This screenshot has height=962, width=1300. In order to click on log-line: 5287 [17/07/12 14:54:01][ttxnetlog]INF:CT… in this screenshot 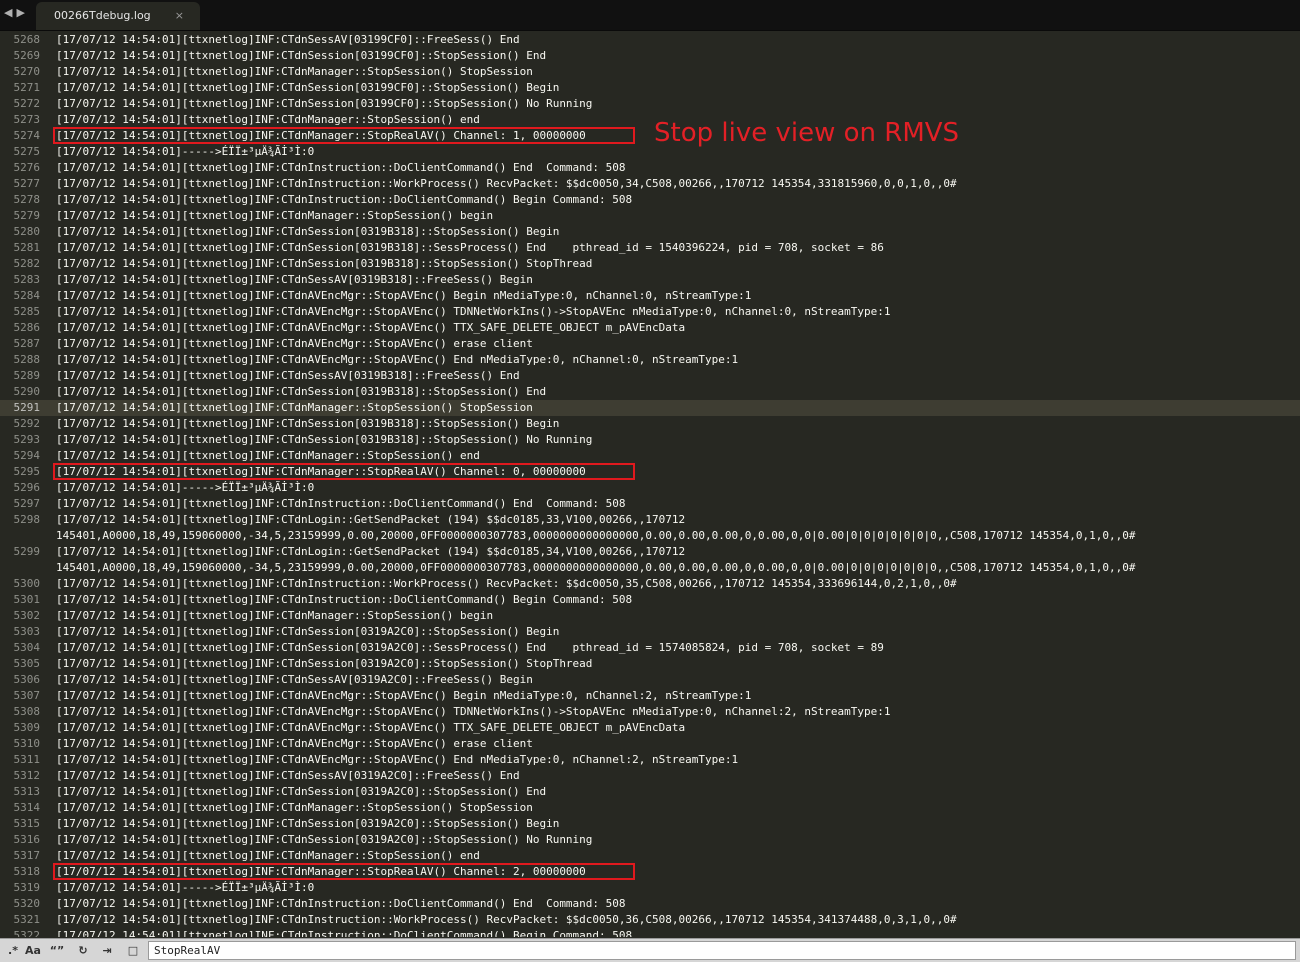, I will do `click(650, 344)`.